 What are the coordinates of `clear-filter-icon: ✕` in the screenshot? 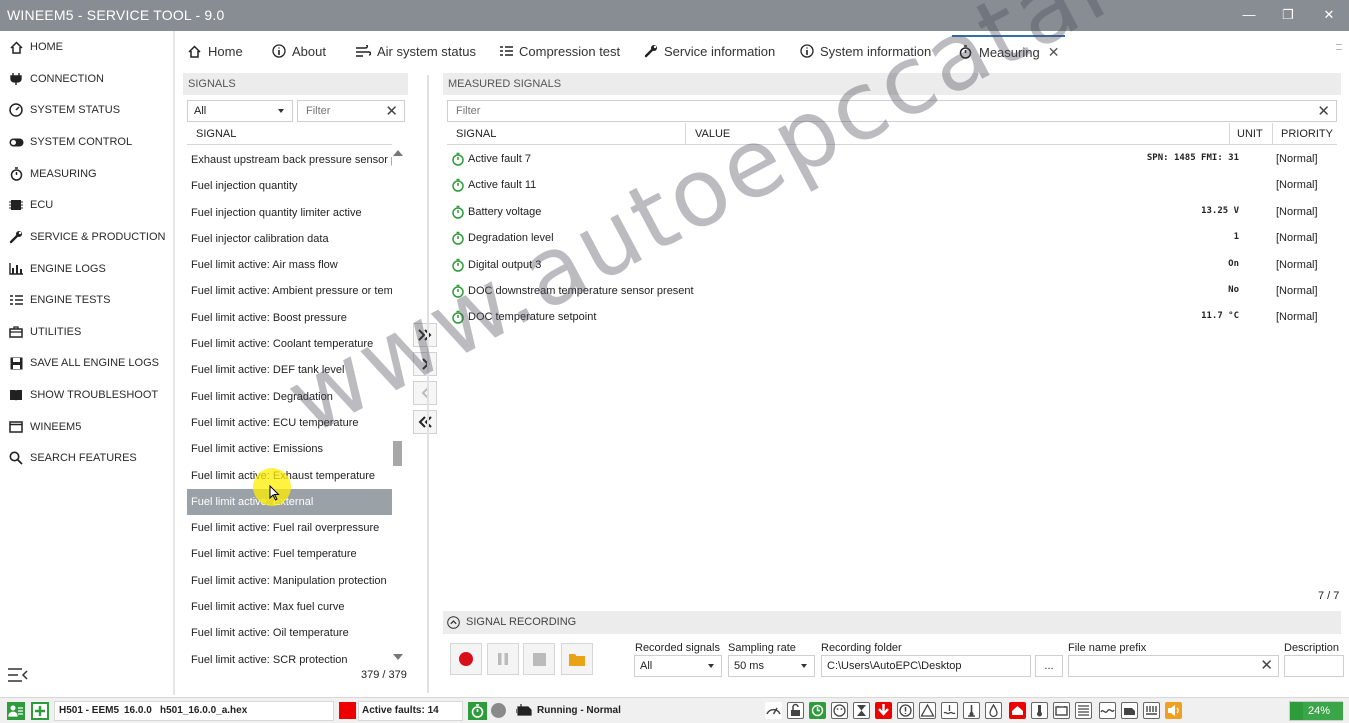 It's located at (1323, 112).